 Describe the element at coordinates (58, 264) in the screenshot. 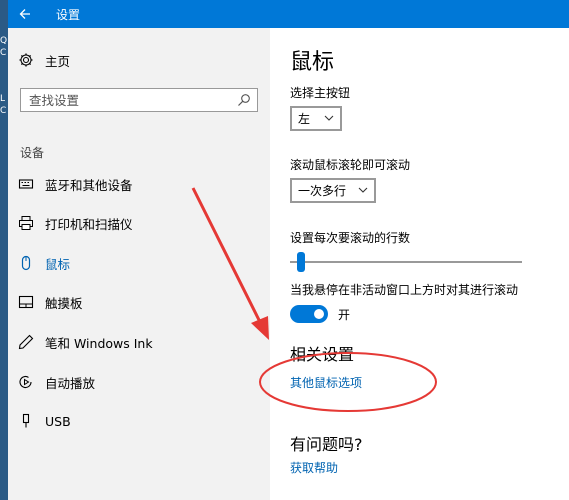

I see `sidebar-item-label: 鼠标` at that location.